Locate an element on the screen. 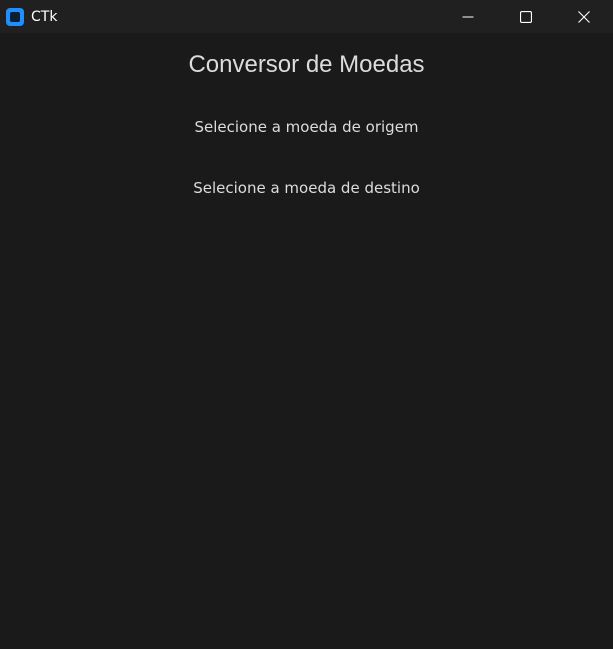 The width and height of the screenshot is (613, 649). close-button is located at coordinates (584, 16).